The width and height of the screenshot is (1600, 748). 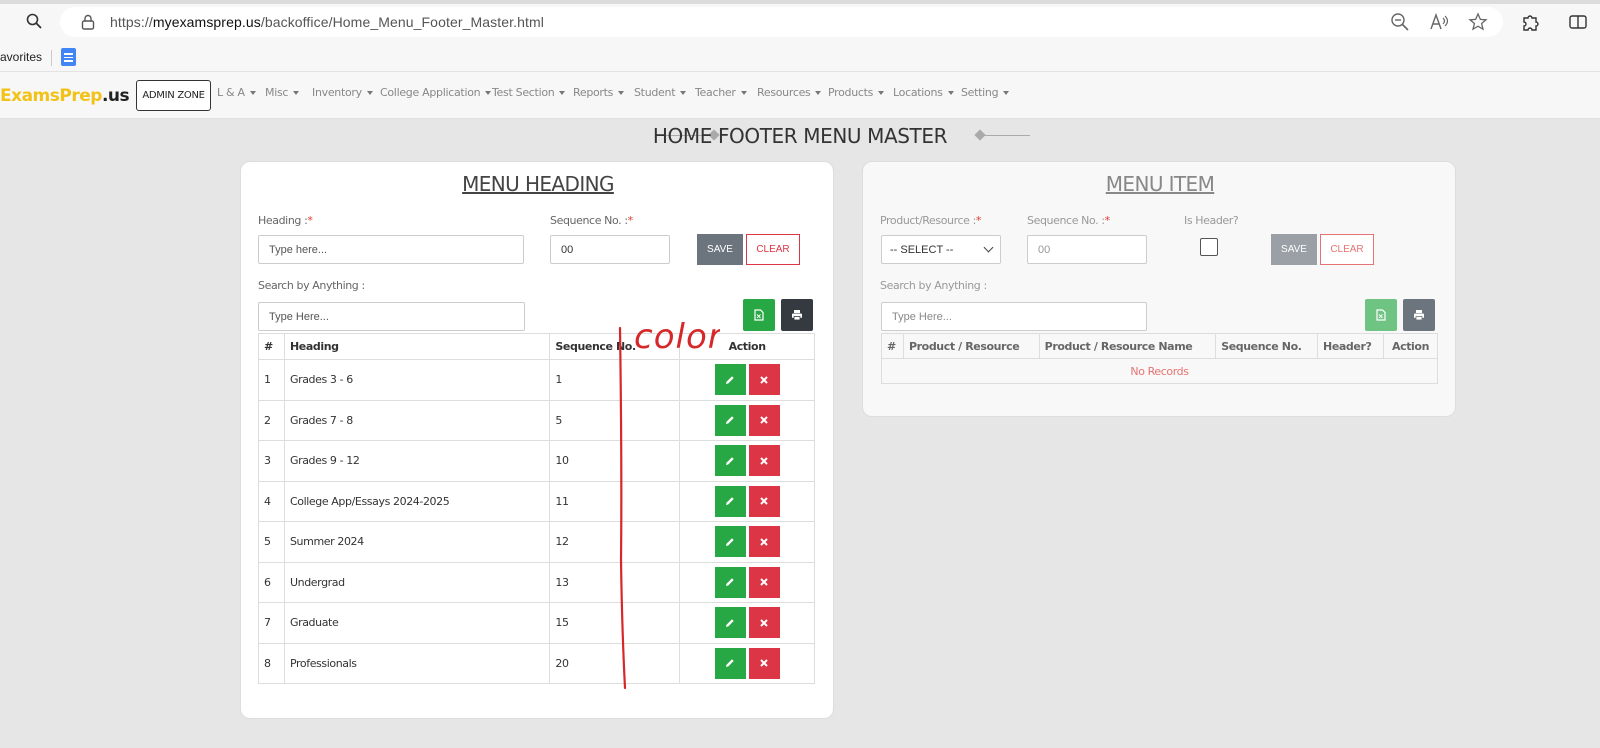 I want to click on item-print-button, so click(x=1419, y=315).